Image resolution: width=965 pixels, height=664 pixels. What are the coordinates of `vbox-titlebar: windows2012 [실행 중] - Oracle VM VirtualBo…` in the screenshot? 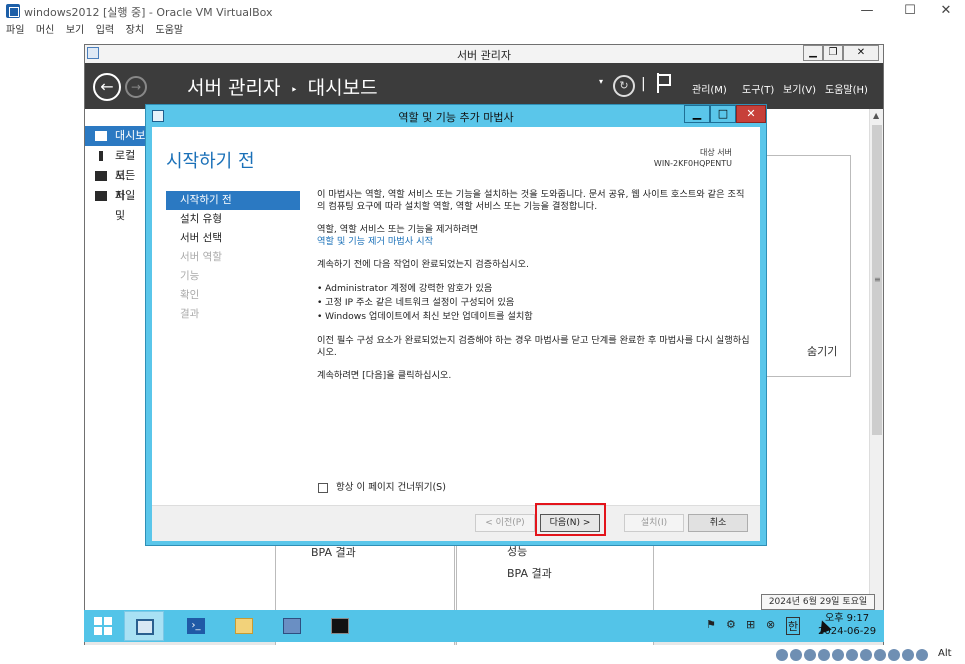 It's located at (482, 11).